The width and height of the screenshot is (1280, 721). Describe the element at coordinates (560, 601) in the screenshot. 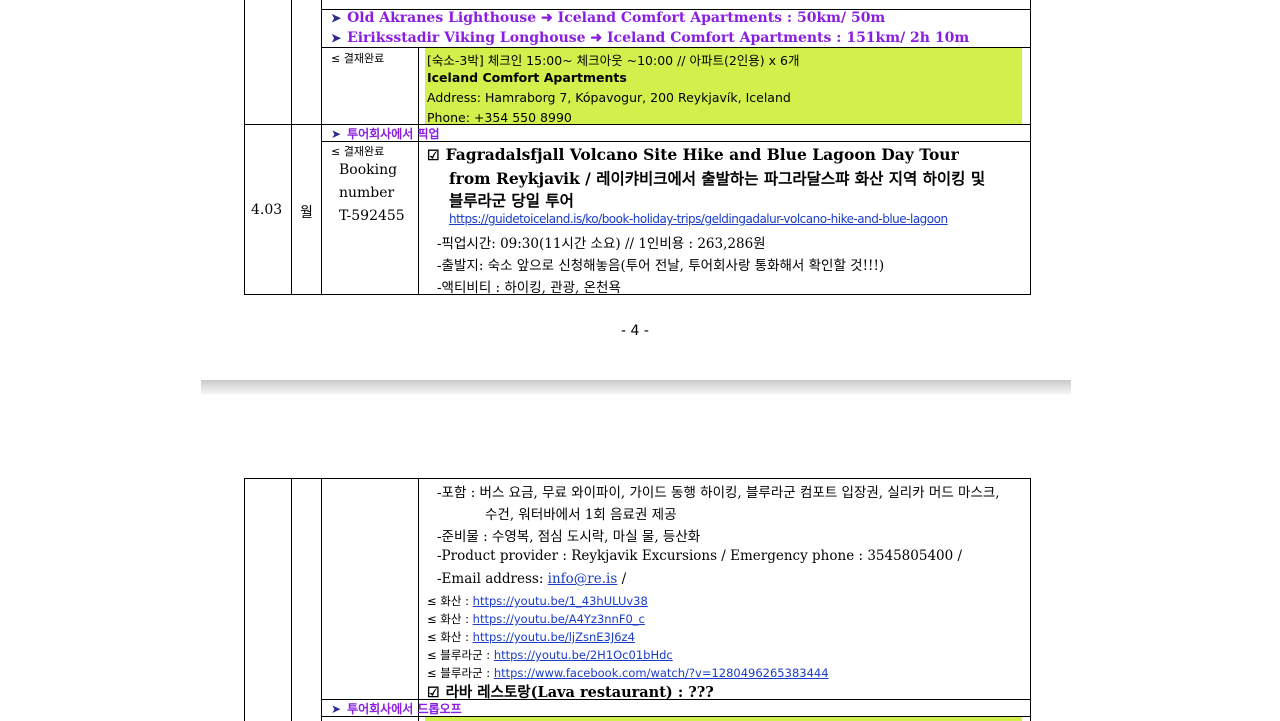

I see `video-link: https://youtu.be/1_43hULUv38` at that location.